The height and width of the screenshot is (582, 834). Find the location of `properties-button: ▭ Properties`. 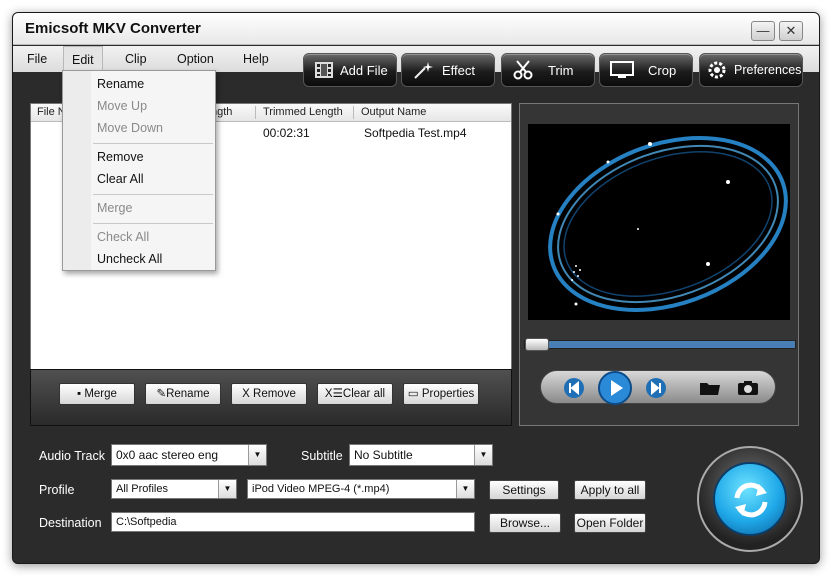

properties-button: ▭ Properties is located at coordinates (441, 394).